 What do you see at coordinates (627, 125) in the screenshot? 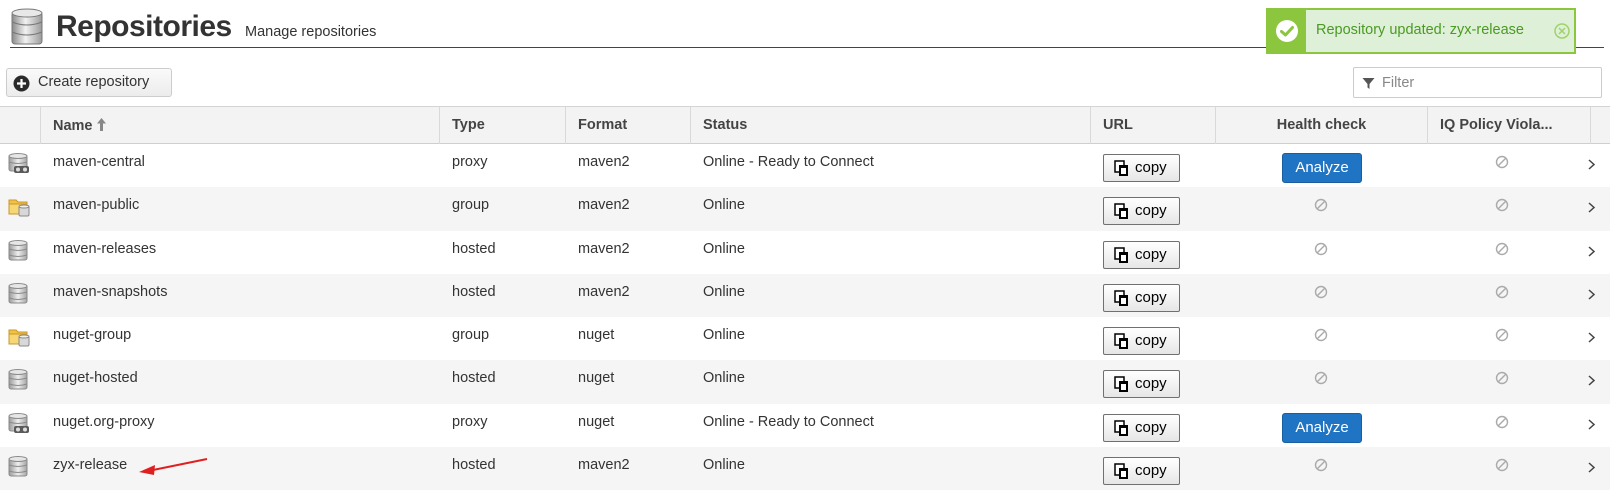
I see `header-format: Format` at bounding box center [627, 125].